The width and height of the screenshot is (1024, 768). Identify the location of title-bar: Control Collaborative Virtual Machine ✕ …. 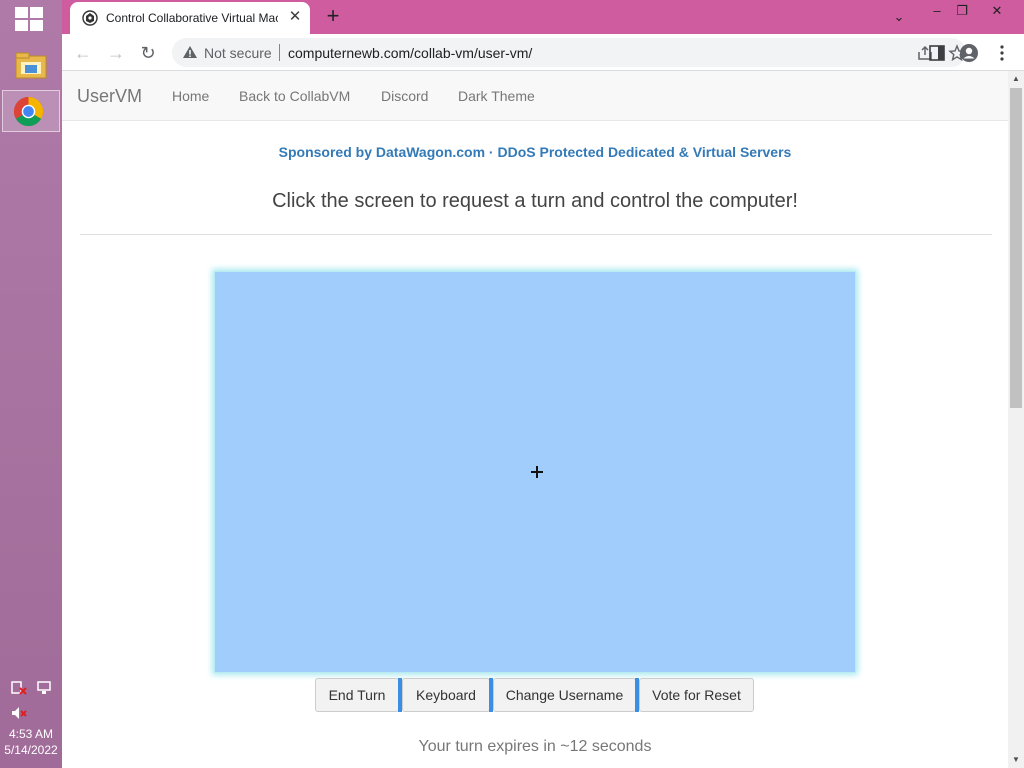
(543, 17).